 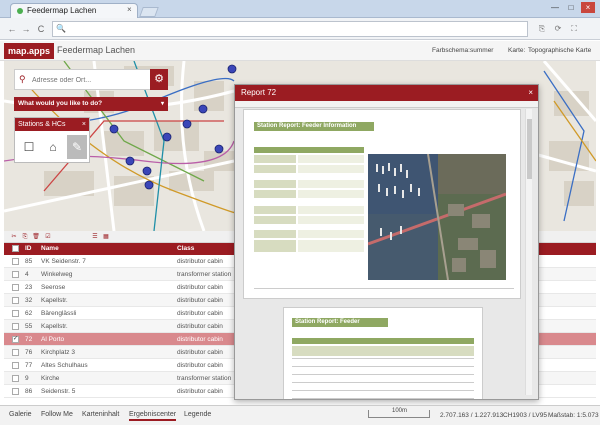 I want to click on row-id: 85, so click(x=29, y=261).